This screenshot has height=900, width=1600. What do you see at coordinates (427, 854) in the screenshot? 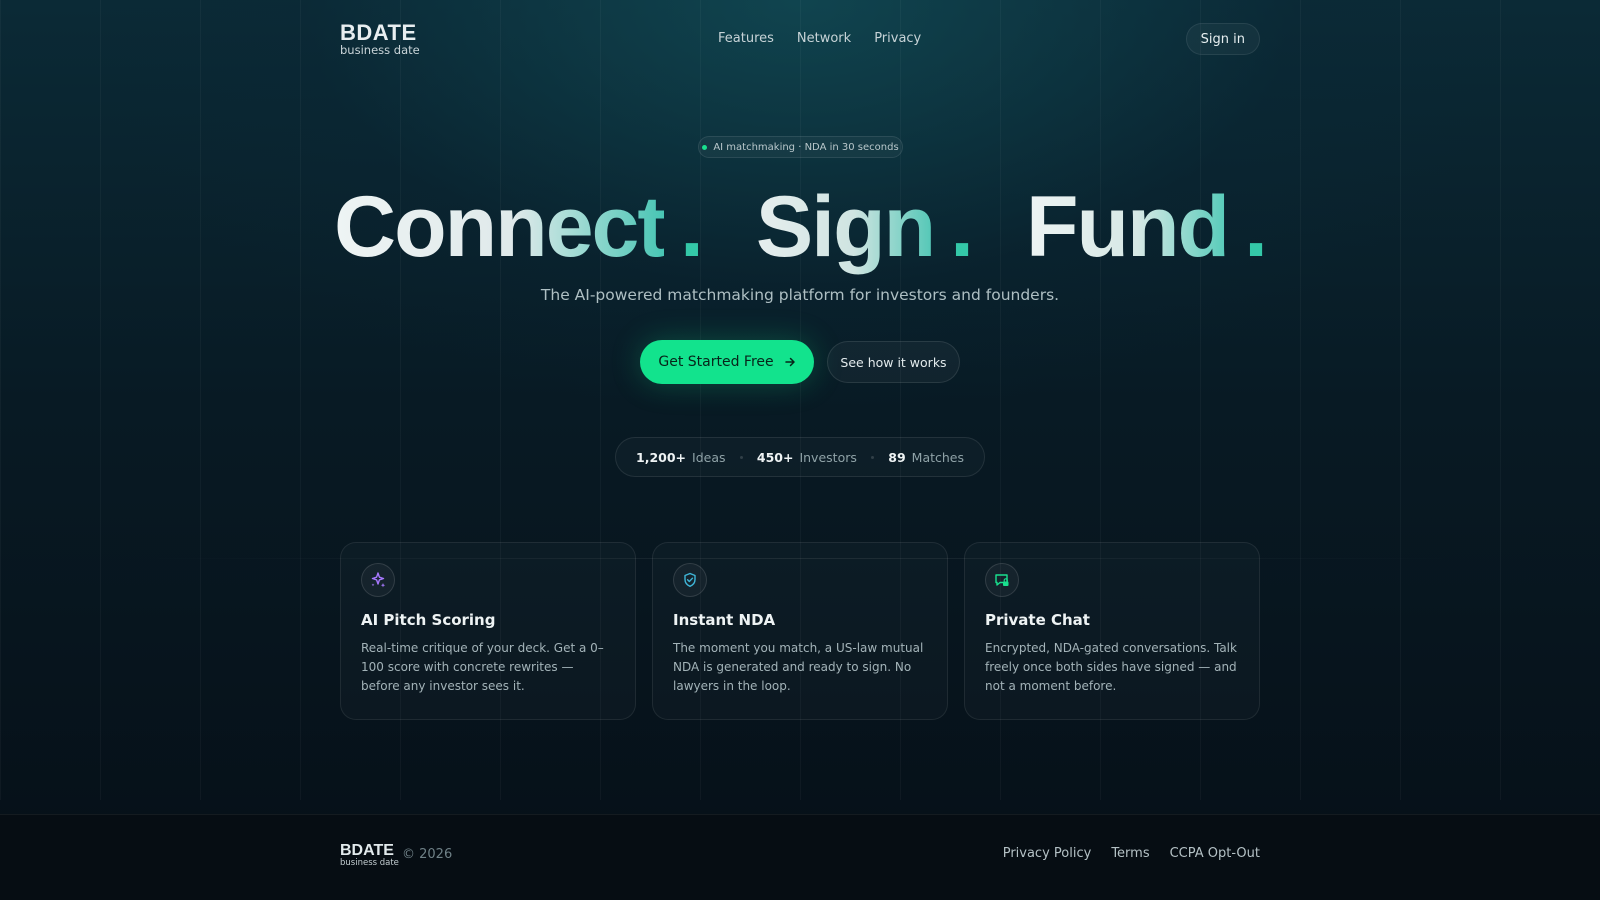
I see `footer-copyright: © 2026` at bounding box center [427, 854].